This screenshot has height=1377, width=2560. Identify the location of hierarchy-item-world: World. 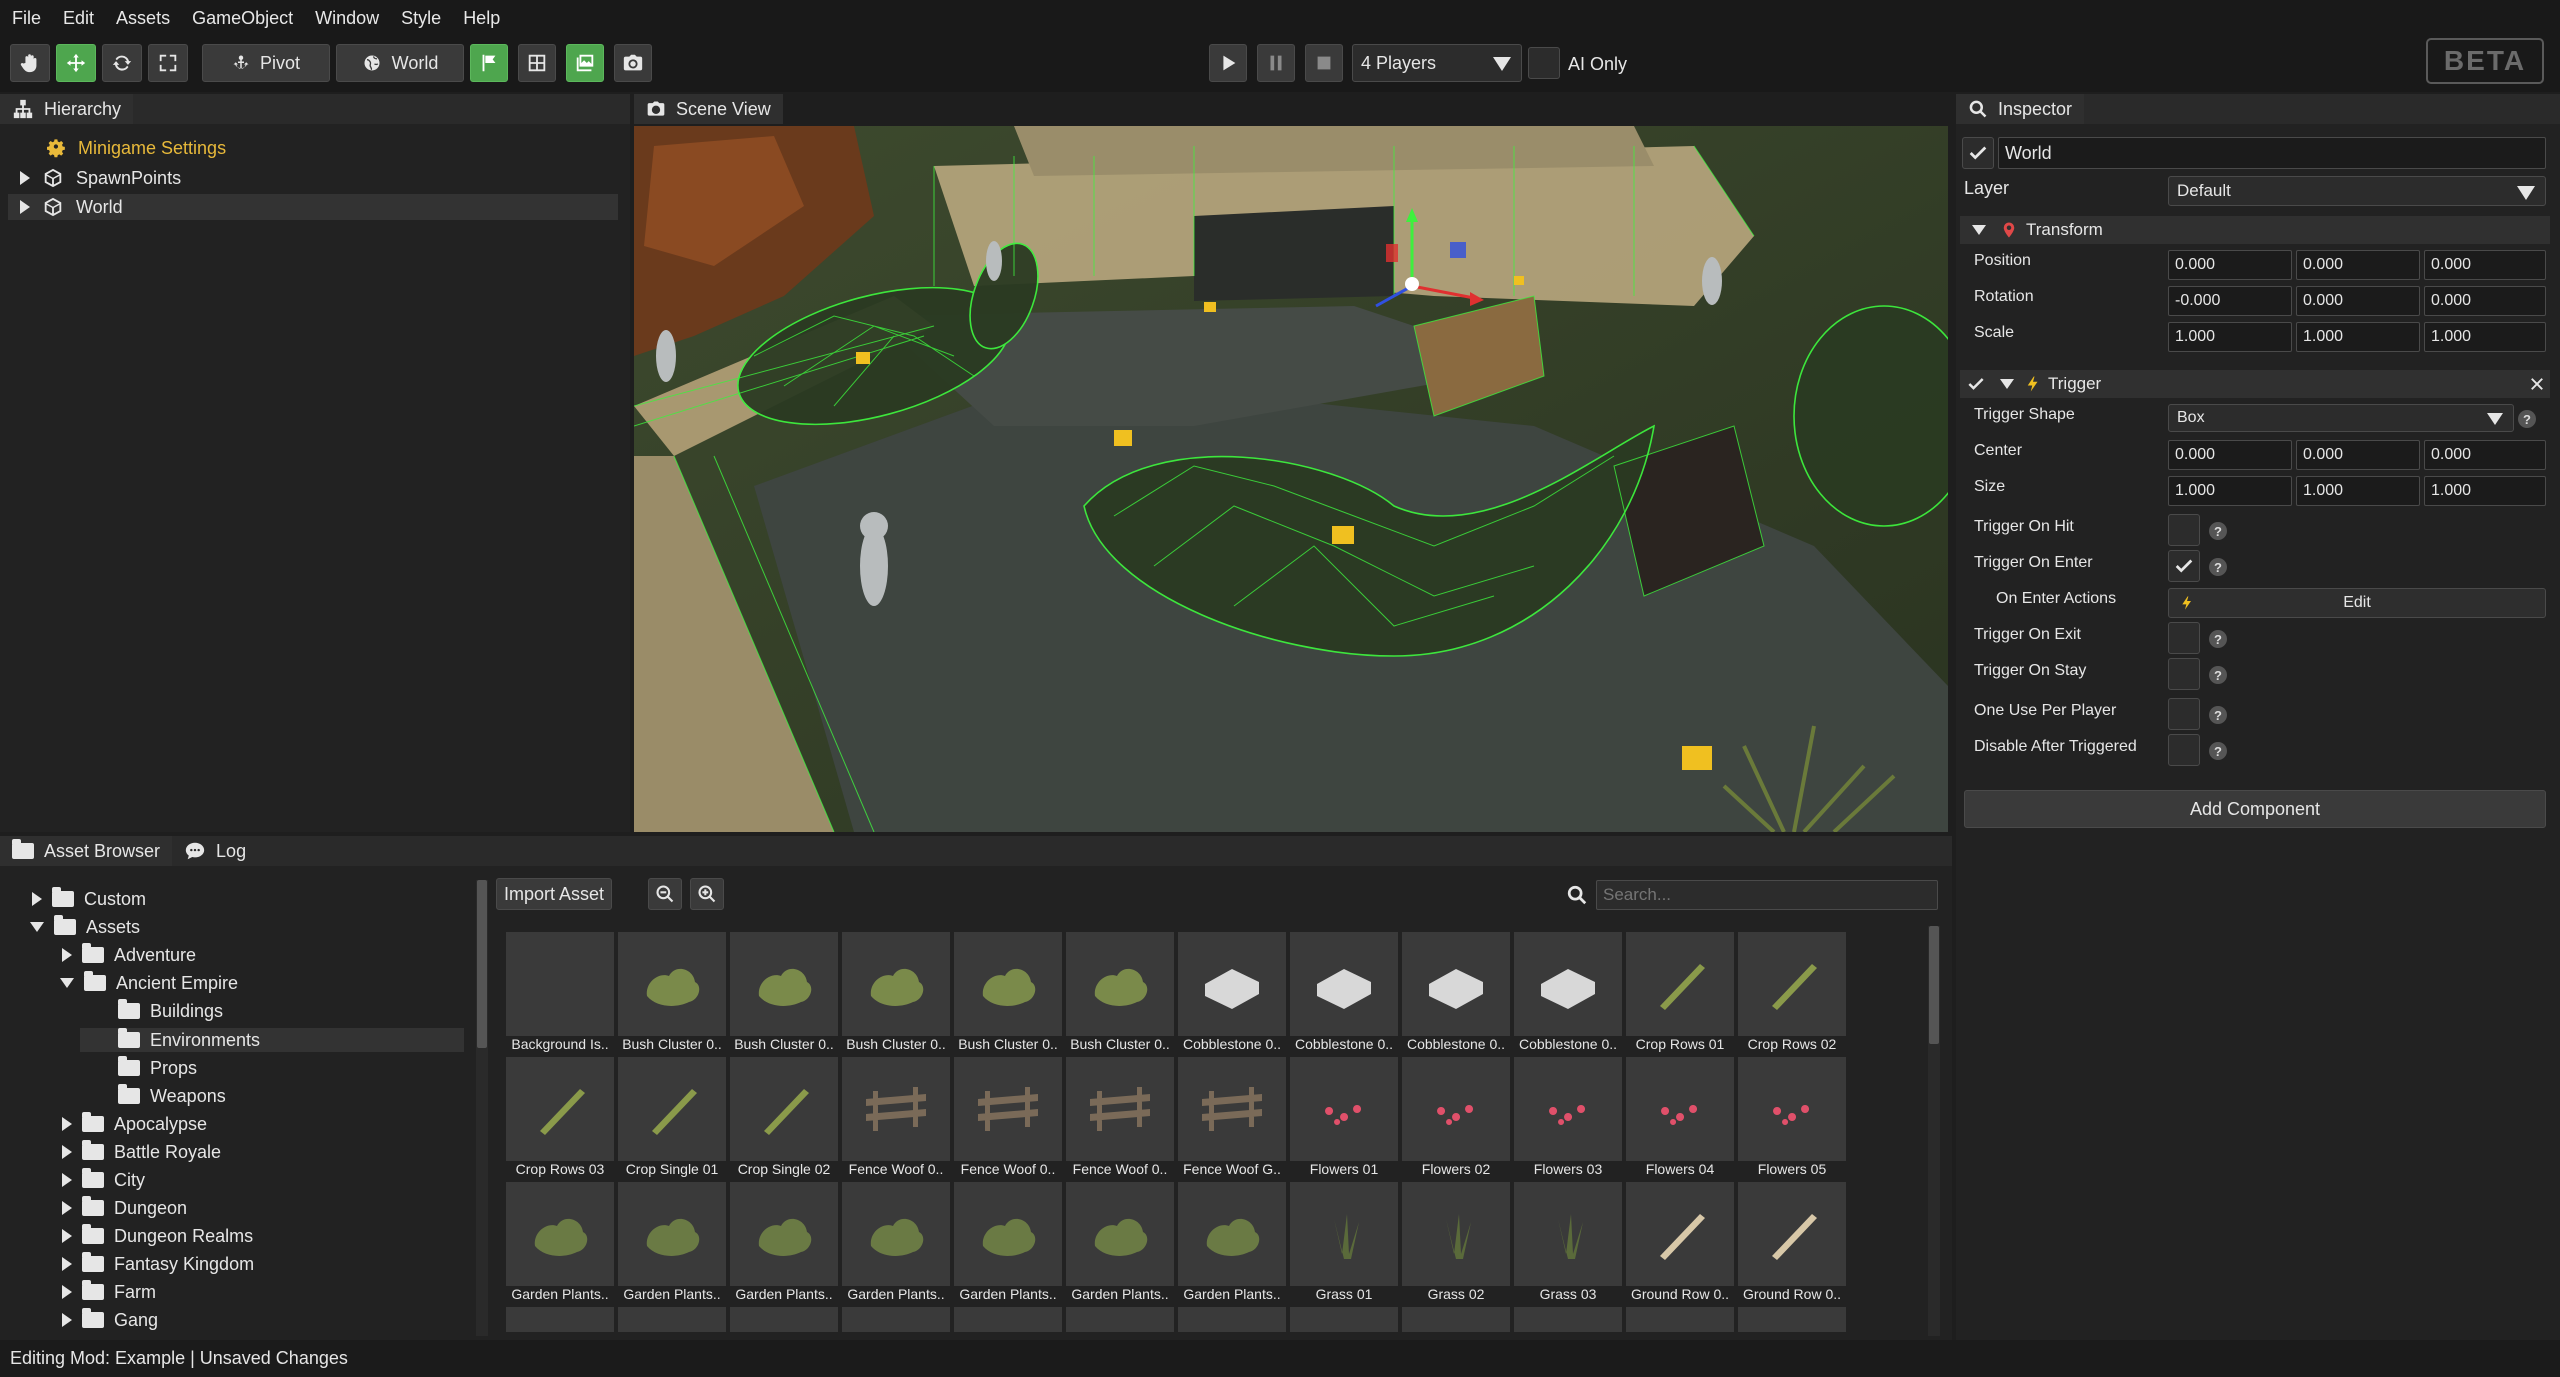
(71, 207).